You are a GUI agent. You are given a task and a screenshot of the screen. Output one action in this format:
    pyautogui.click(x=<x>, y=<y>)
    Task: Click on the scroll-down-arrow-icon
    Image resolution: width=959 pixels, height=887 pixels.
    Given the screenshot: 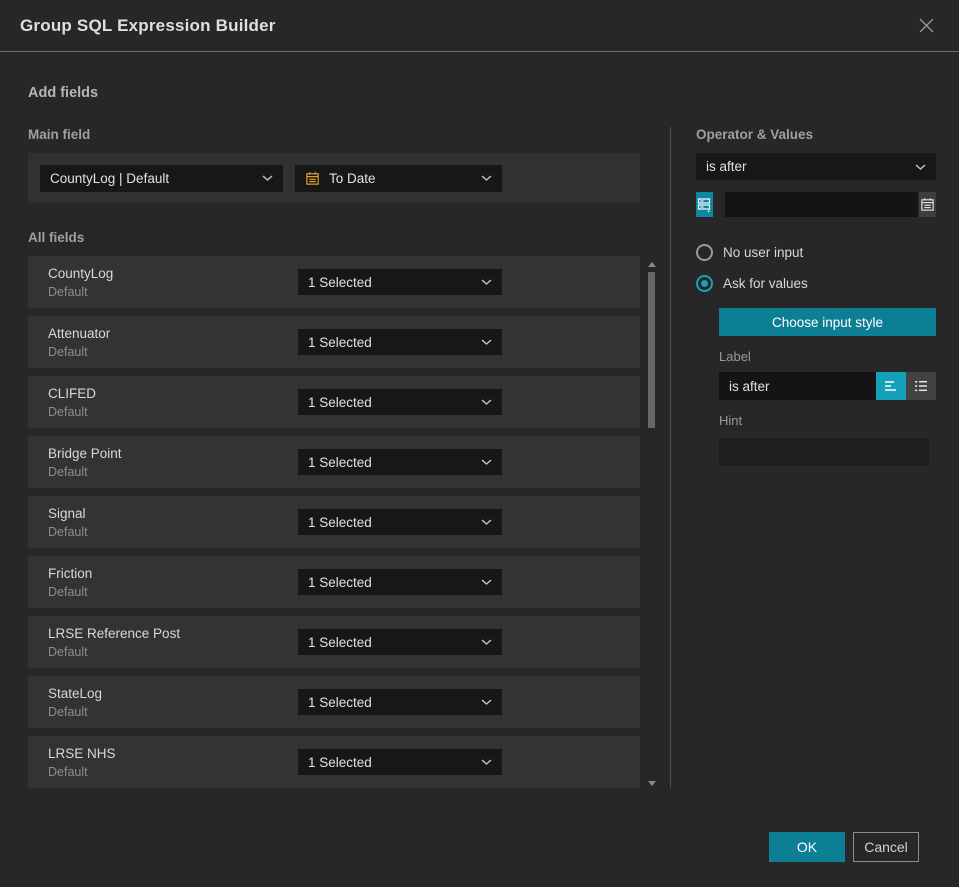 What is the action you would take?
    pyautogui.click(x=652, y=783)
    